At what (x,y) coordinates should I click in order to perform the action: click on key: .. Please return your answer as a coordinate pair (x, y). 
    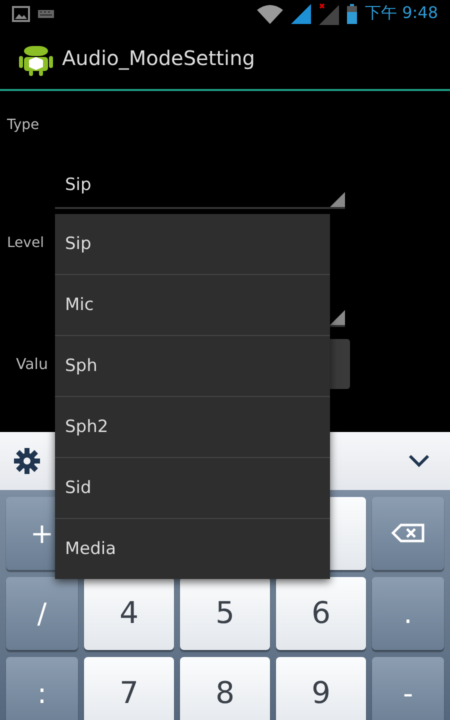
    Looking at the image, I should click on (408, 613).